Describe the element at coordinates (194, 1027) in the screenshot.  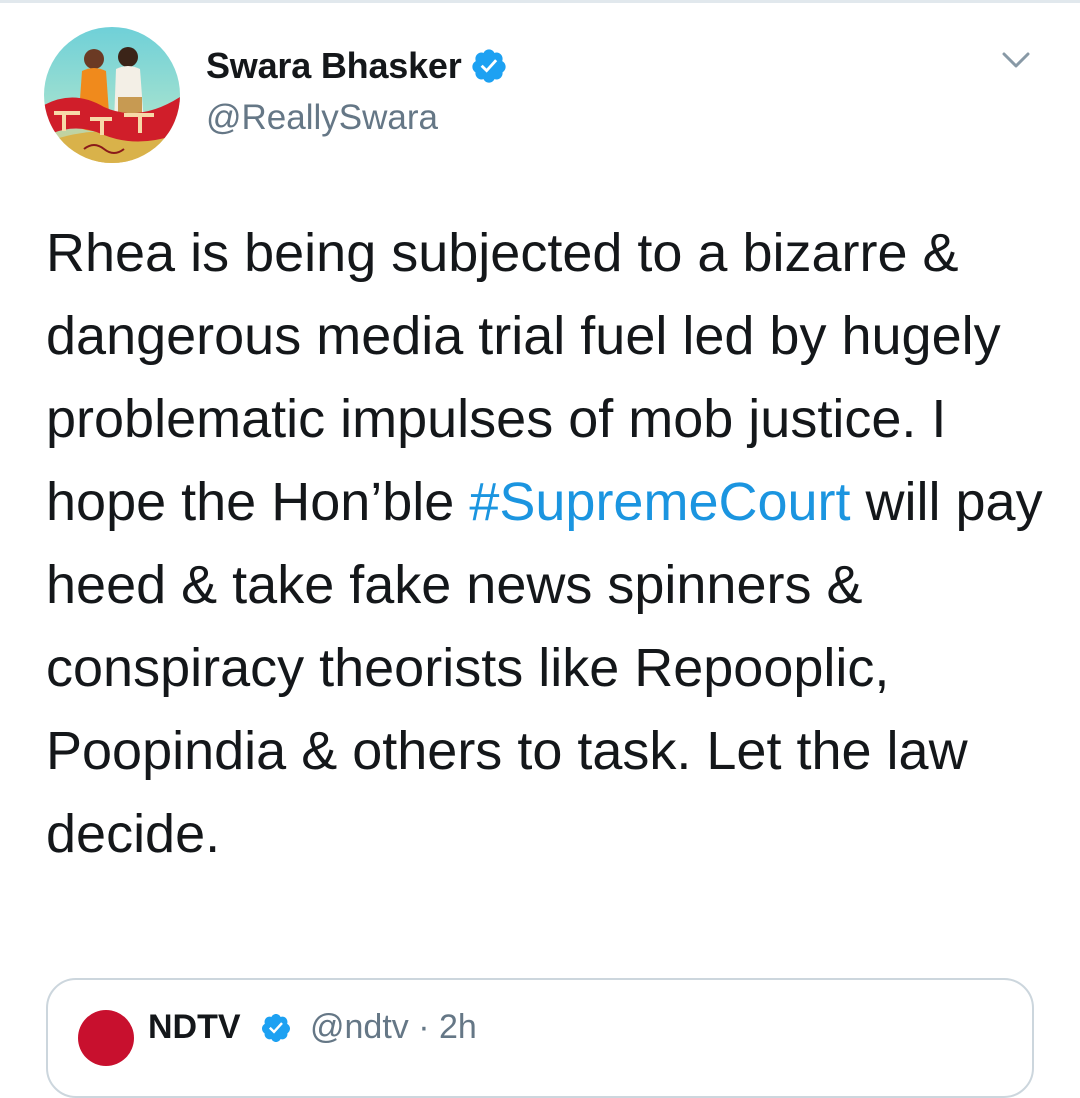
I see `quoted-author-name: NDTV` at that location.